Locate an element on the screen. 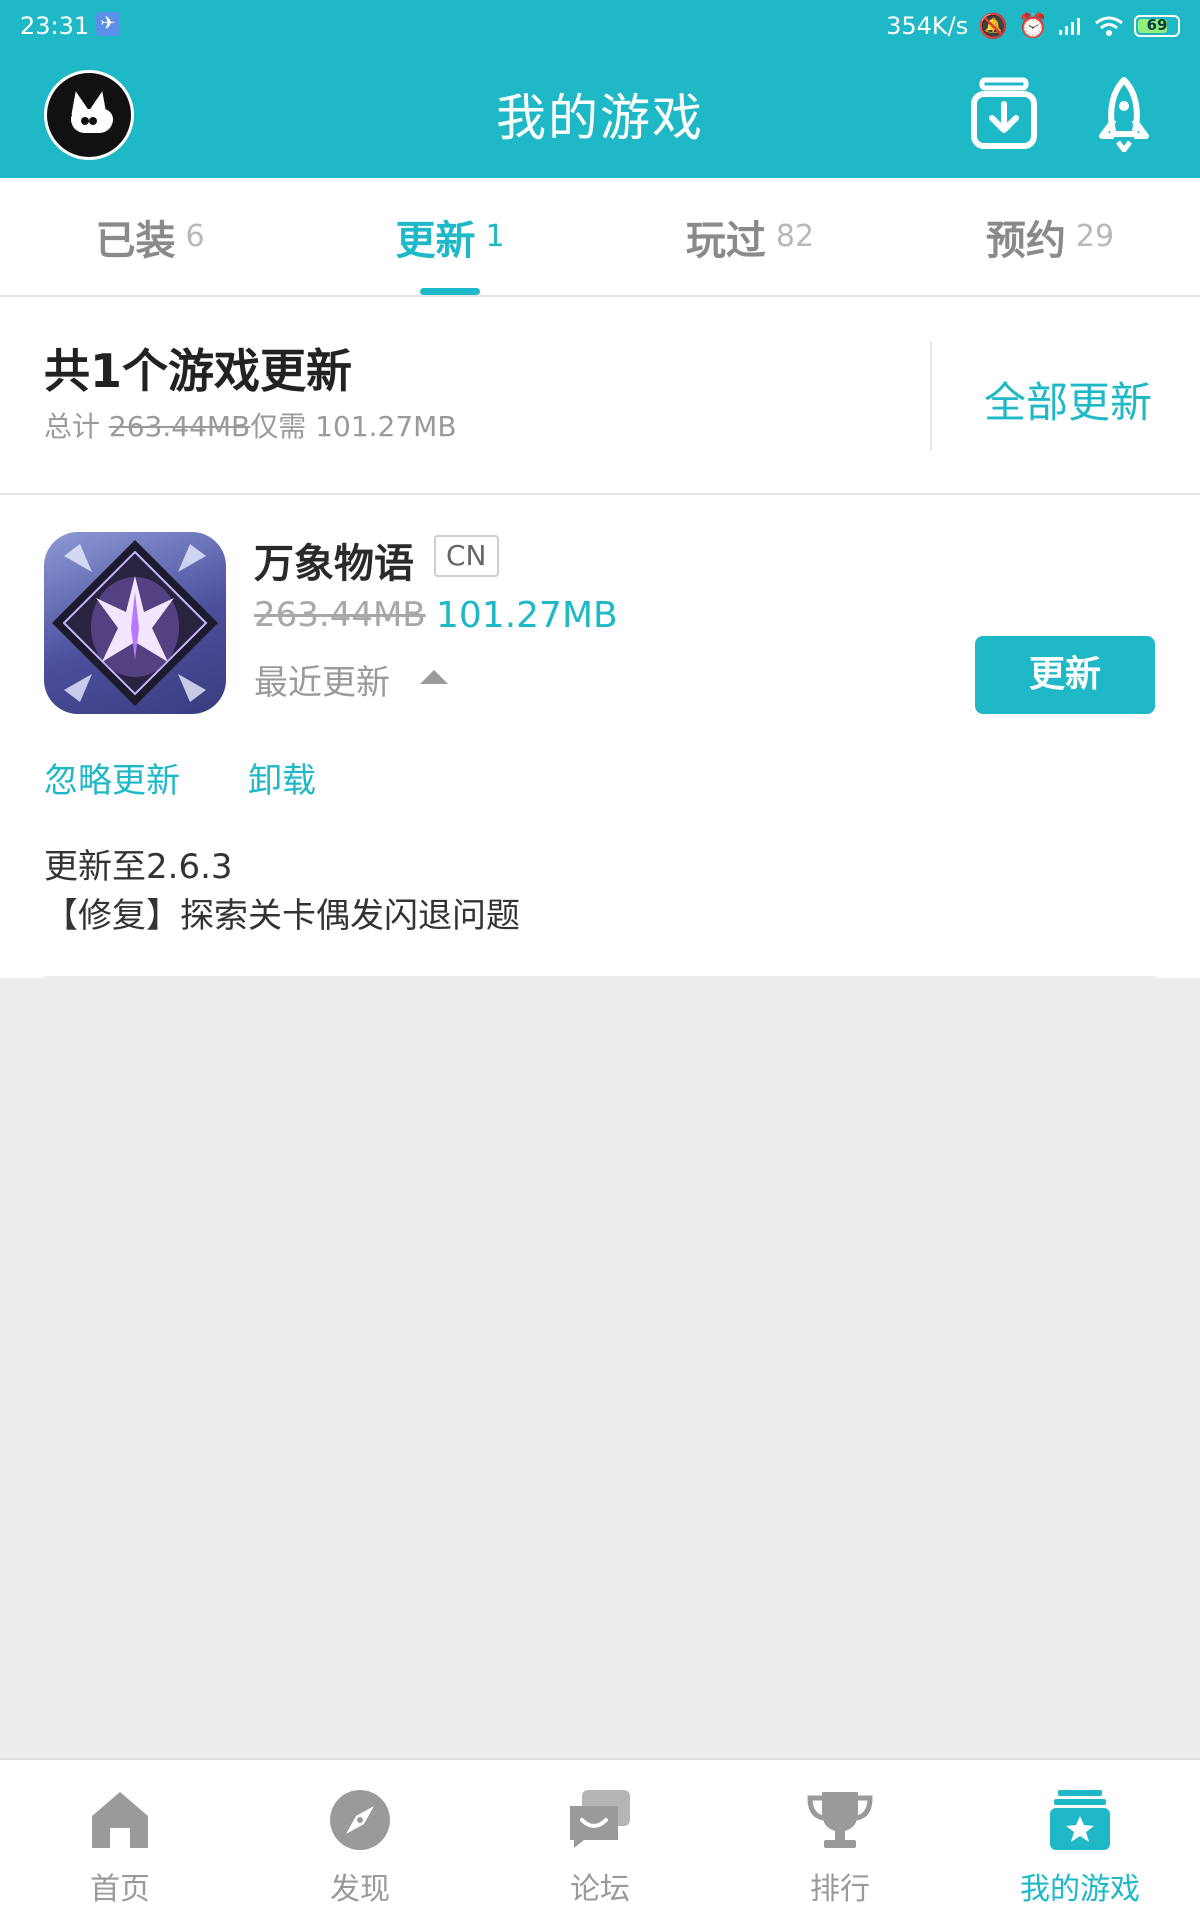  nav-ranking: 排行 is located at coordinates (840, 1840).